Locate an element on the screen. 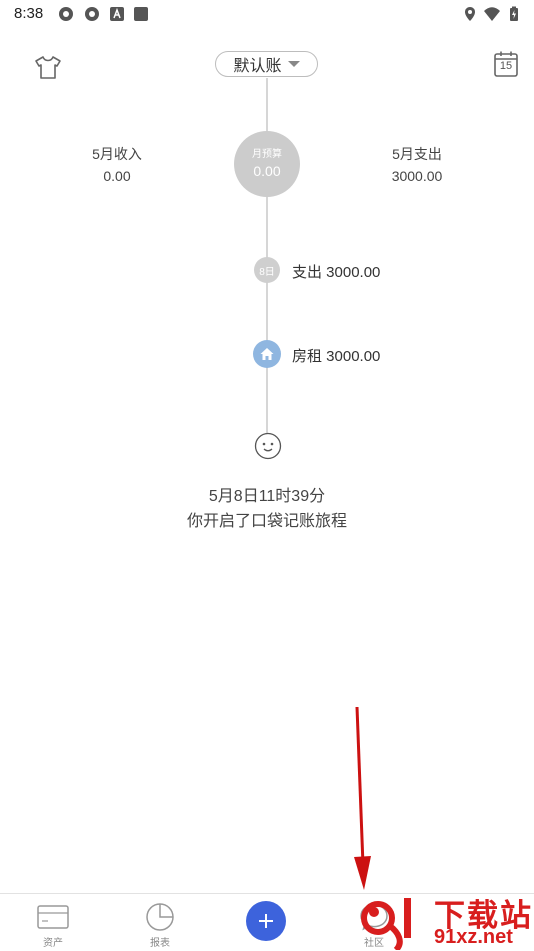 Image resolution: width=534 pixels, height=951 pixels. add-entry-button is located at coordinates (266, 921).